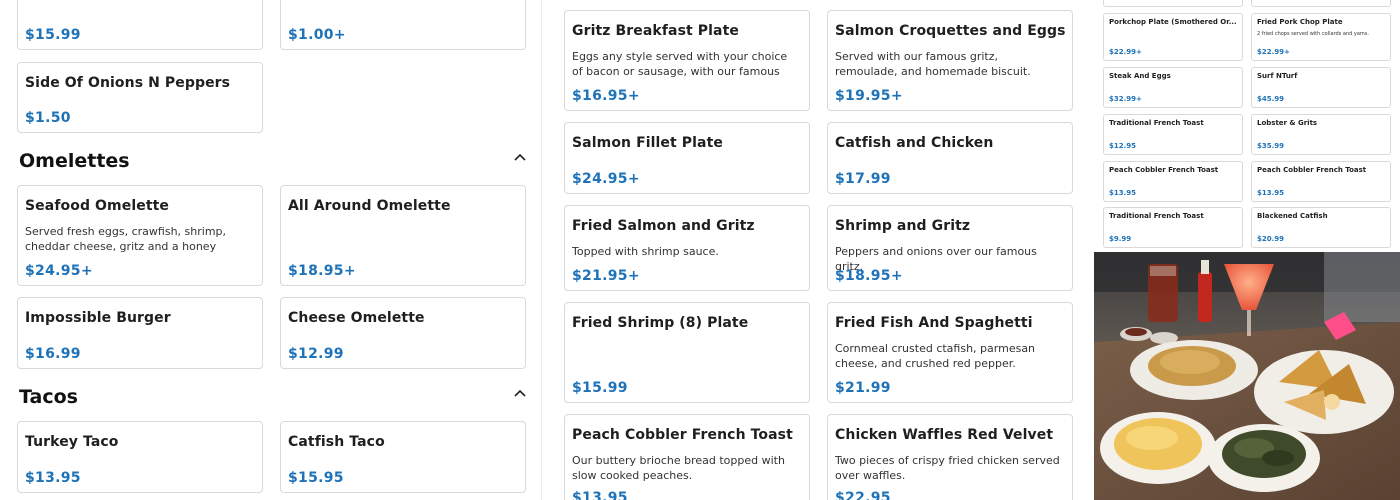 The image size is (1400, 500). Describe the element at coordinates (316, 354) in the screenshot. I see `item-price: $12.99` at that location.